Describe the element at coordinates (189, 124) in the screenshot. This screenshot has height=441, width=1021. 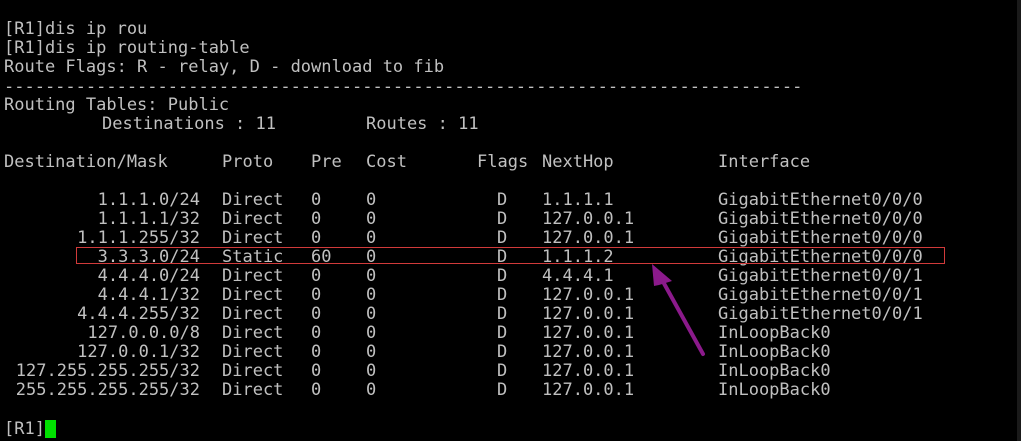
I see `destinations-count: Destinations : 11` at that location.